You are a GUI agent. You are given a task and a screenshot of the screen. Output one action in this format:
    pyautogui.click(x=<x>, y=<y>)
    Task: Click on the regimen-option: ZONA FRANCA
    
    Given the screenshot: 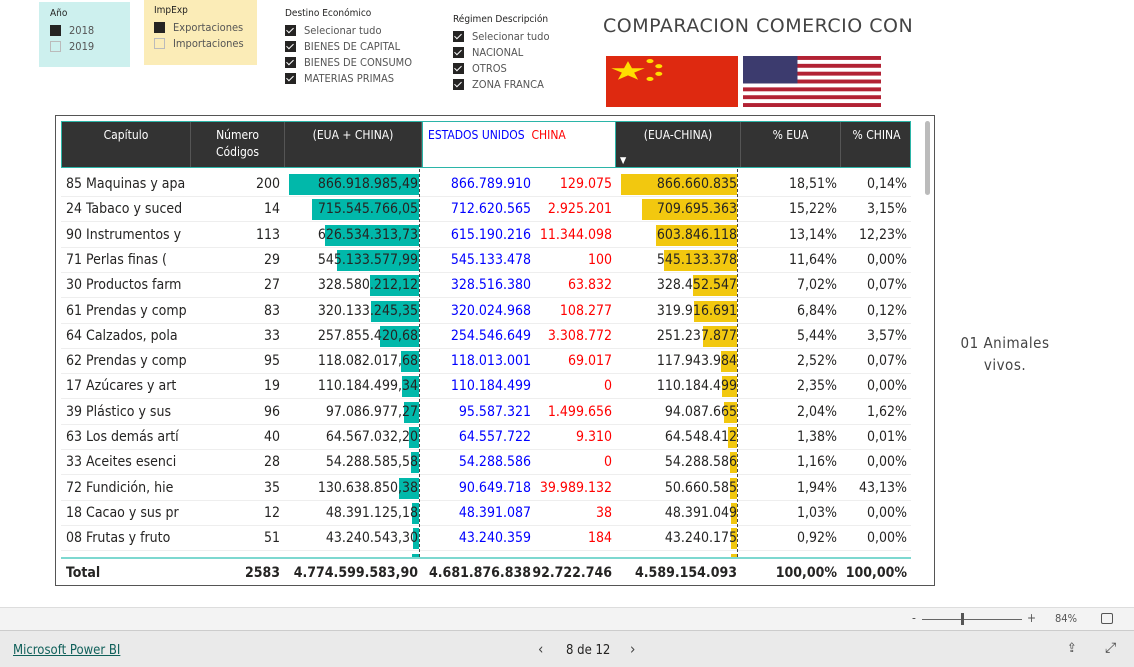 What is the action you would take?
    pyautogui.click(x=501, y=84)
    